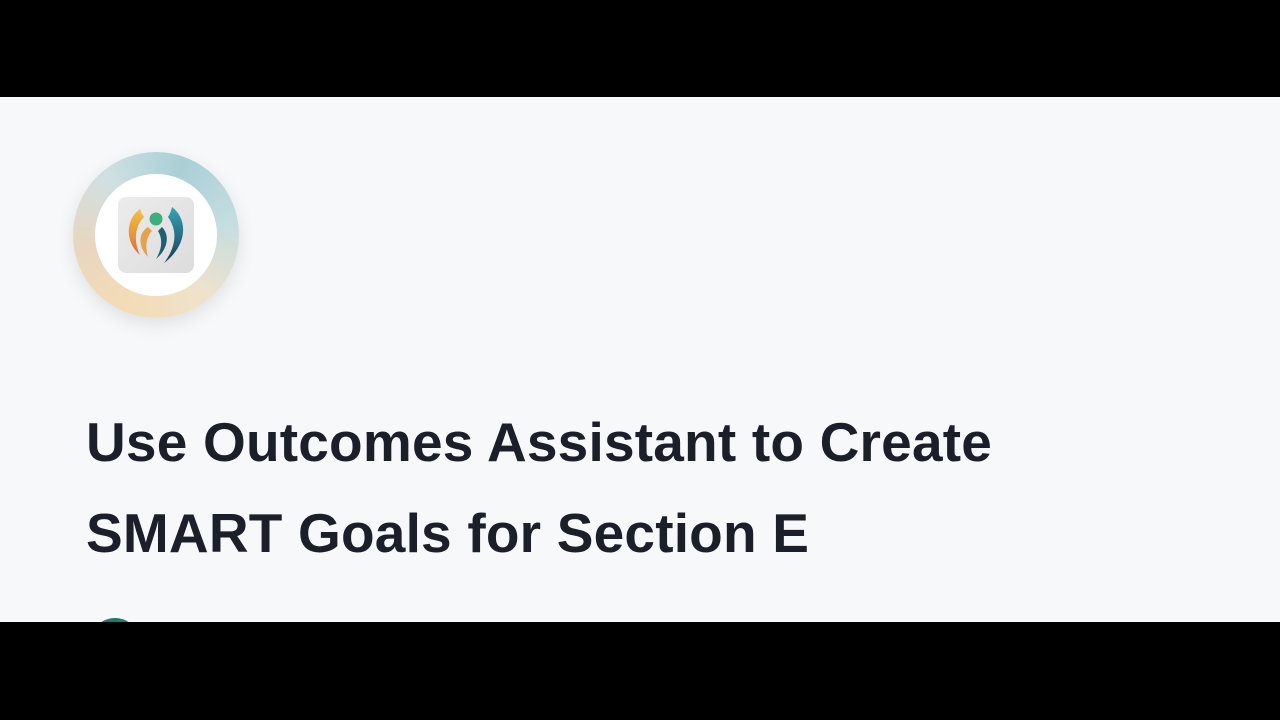 The height and width of the screenshot is (720, 1280). Describe the element at coordinates (640, 48) in the screenshot. I see `letterbox-top` at that location.